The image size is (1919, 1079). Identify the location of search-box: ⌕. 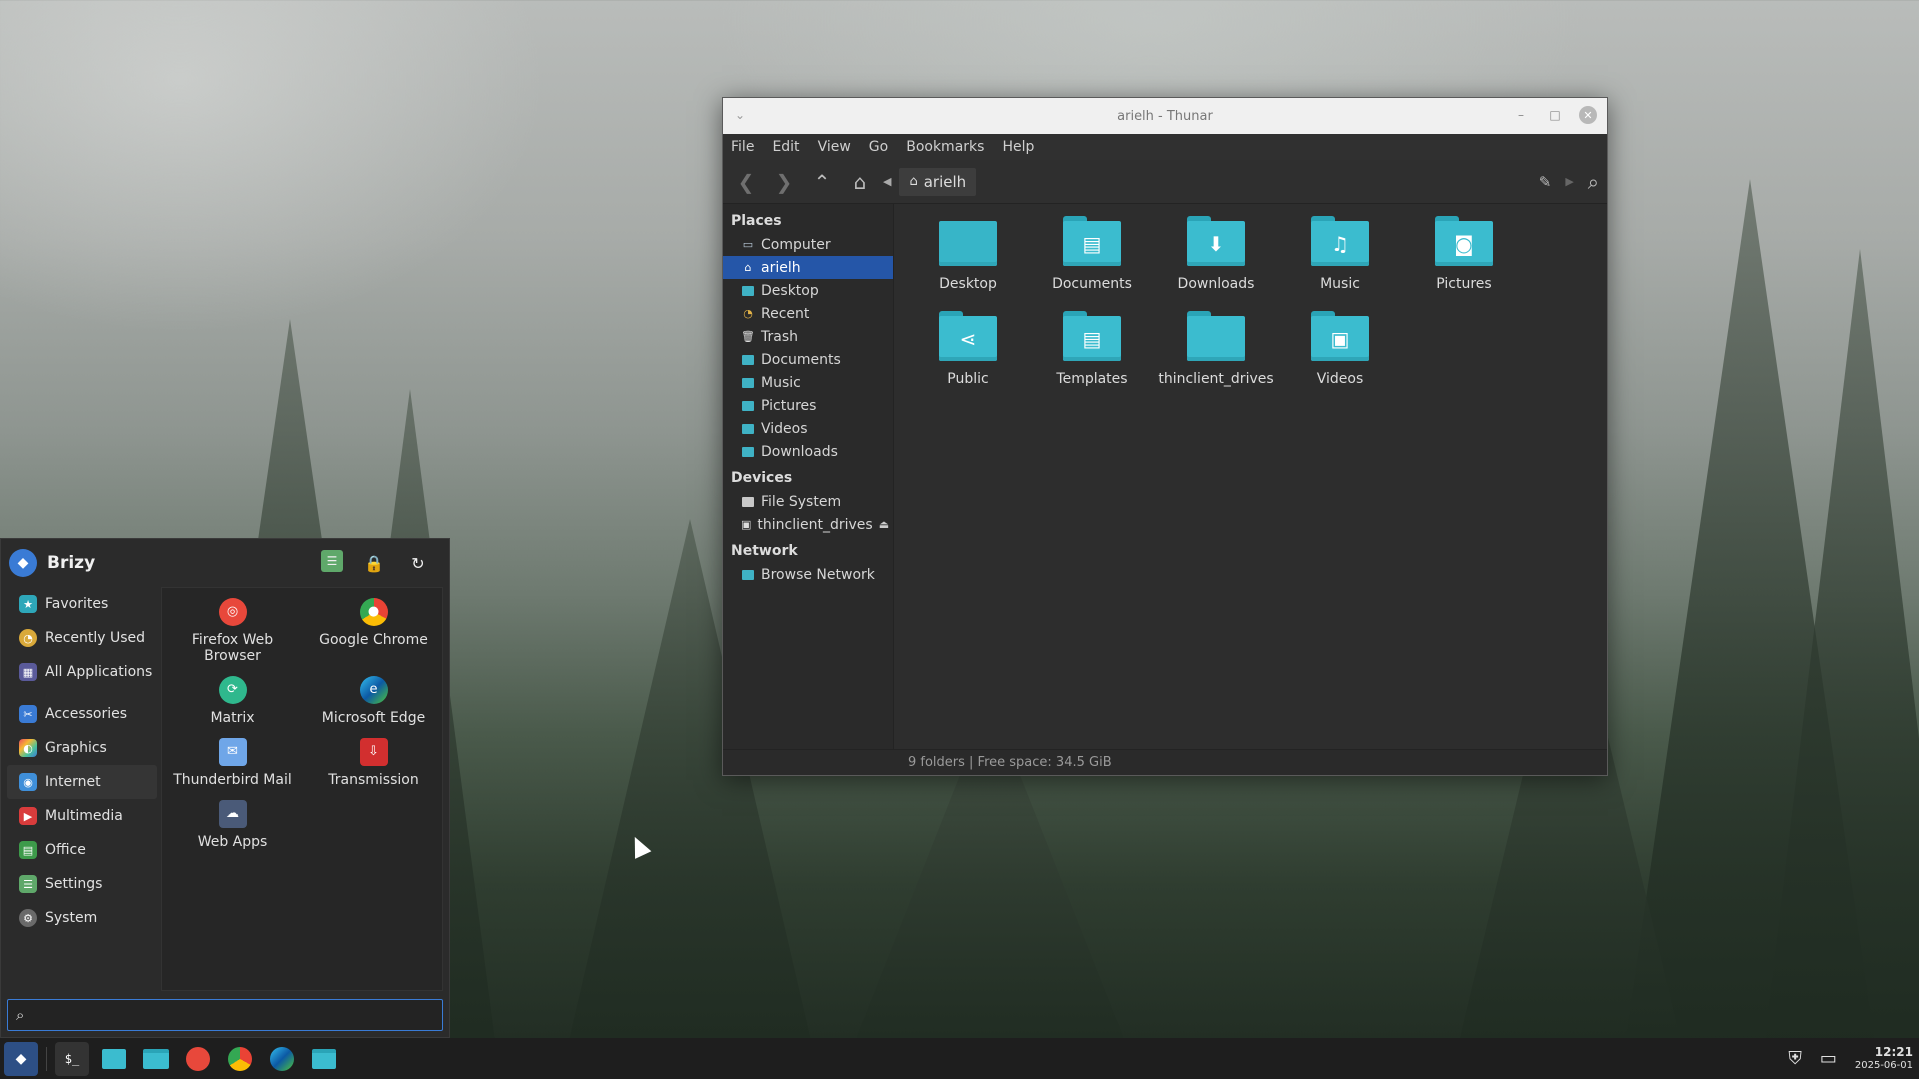
(225, 1015).